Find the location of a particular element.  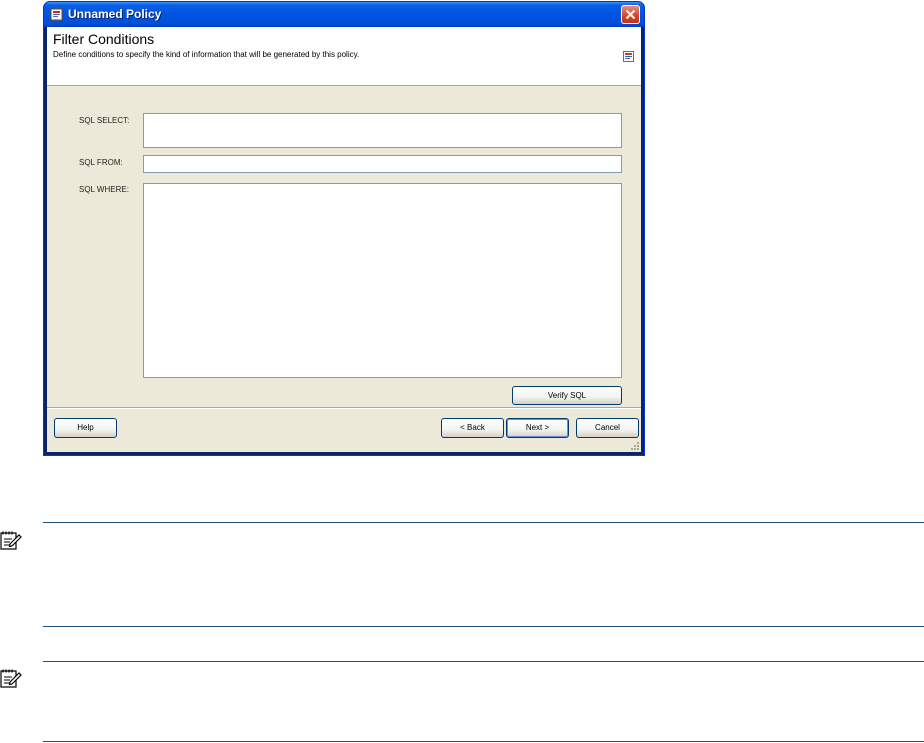

cancel-button: Cancel is located at coordinates (607, 428).